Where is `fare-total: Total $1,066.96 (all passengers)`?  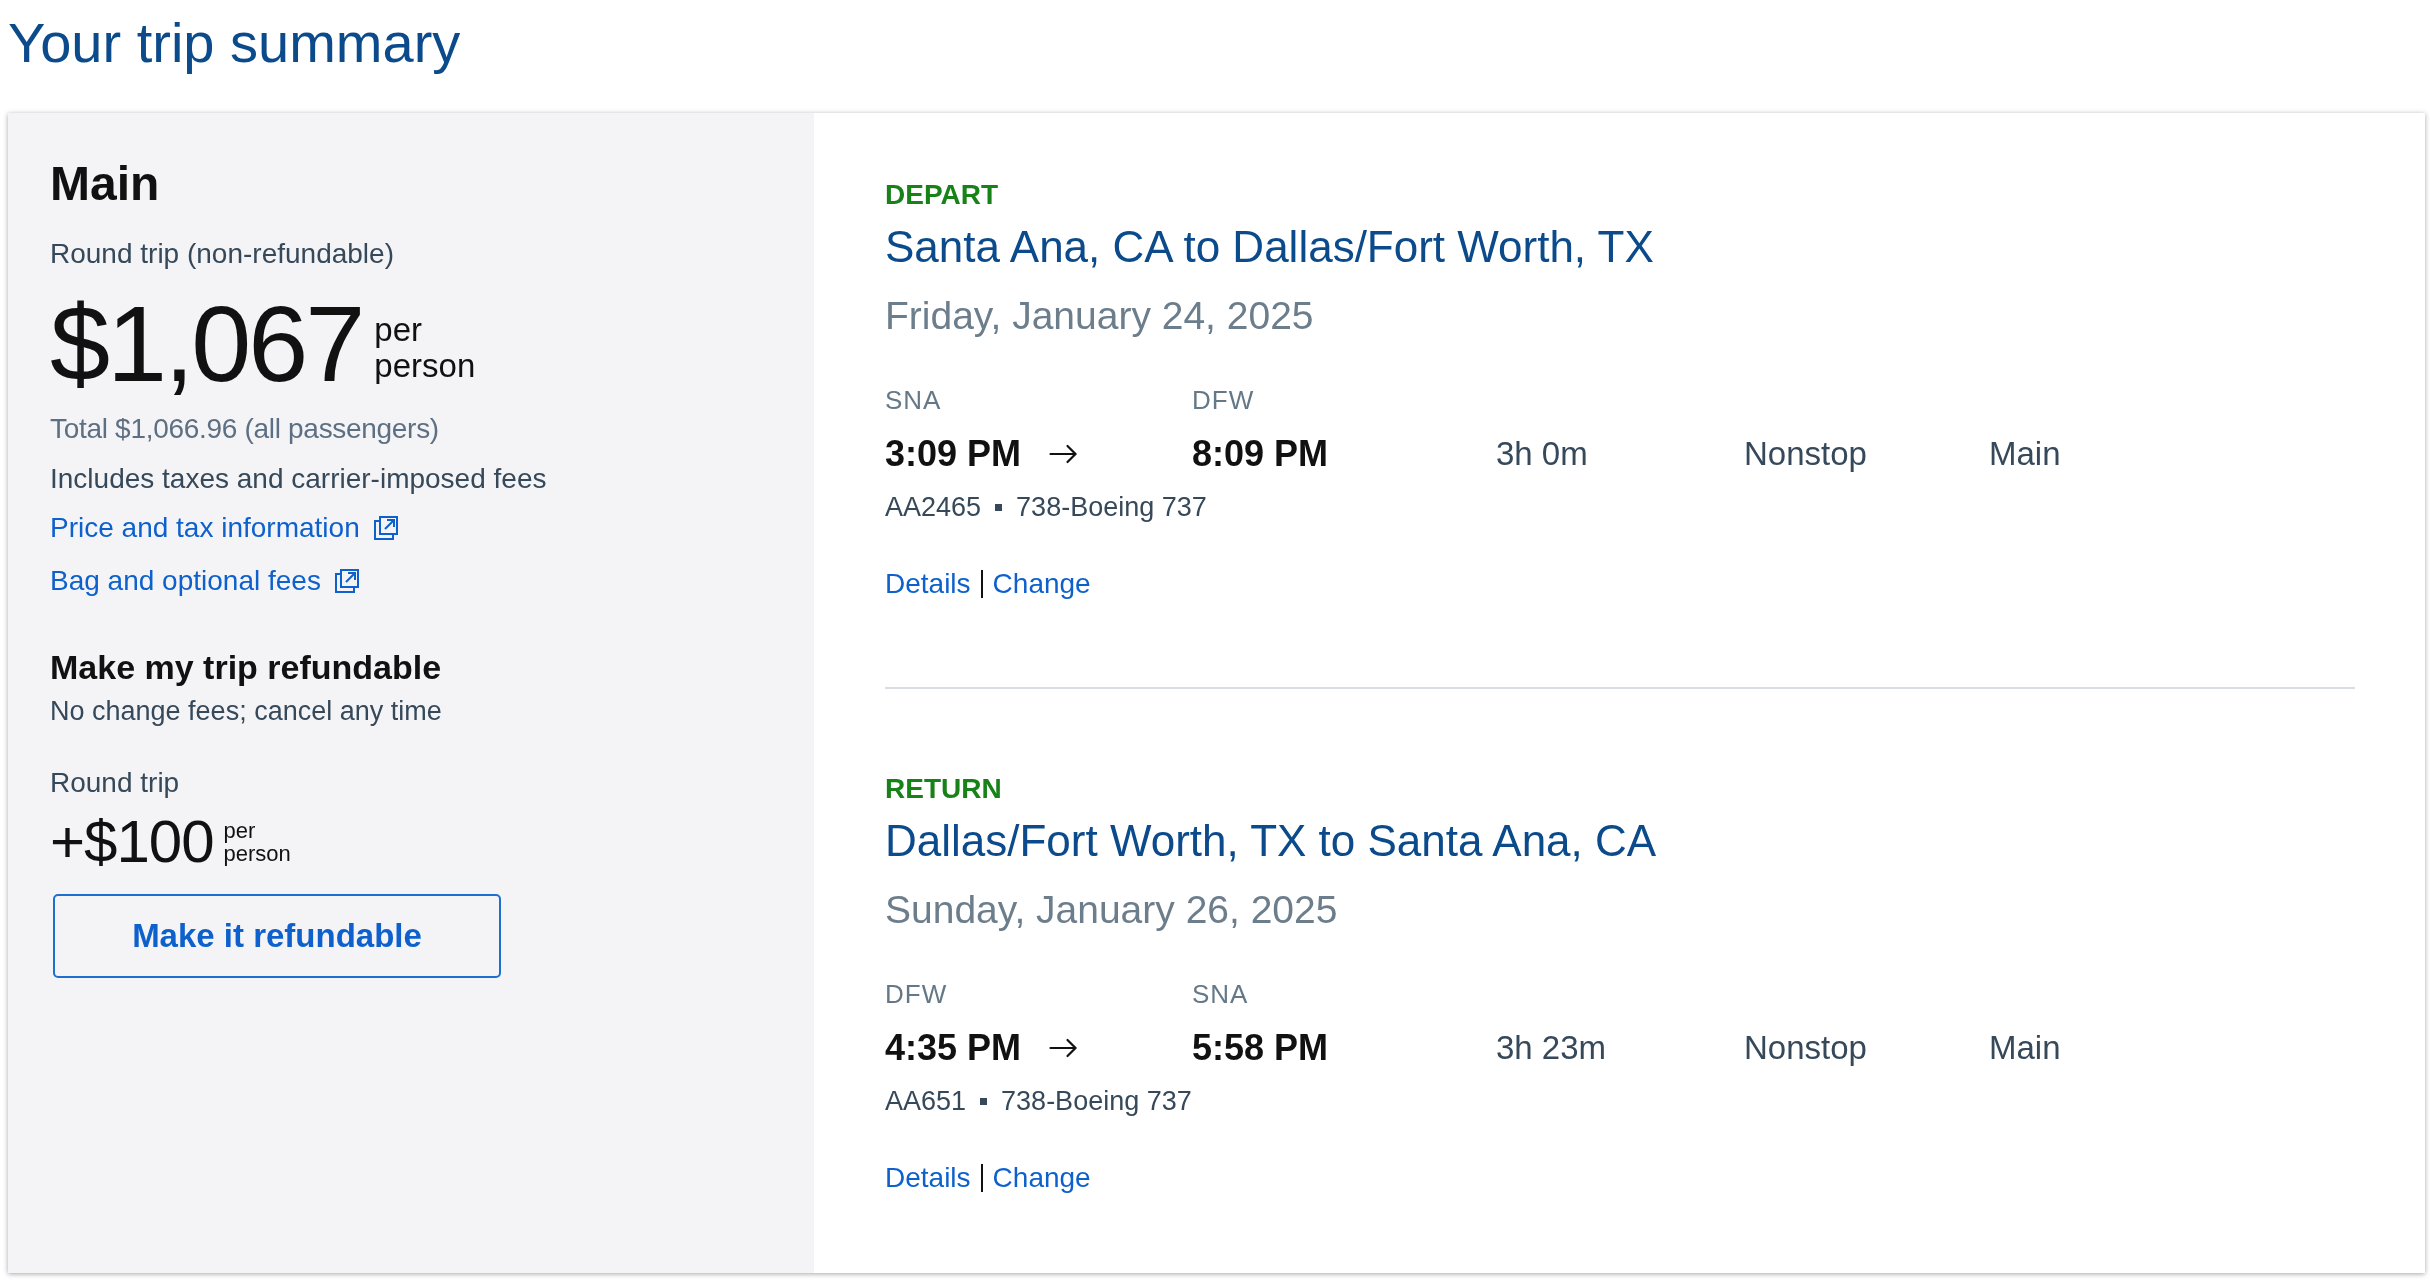
fare-total: Total $1,066.96 (all passengers) is located at coordinates (244, 429).